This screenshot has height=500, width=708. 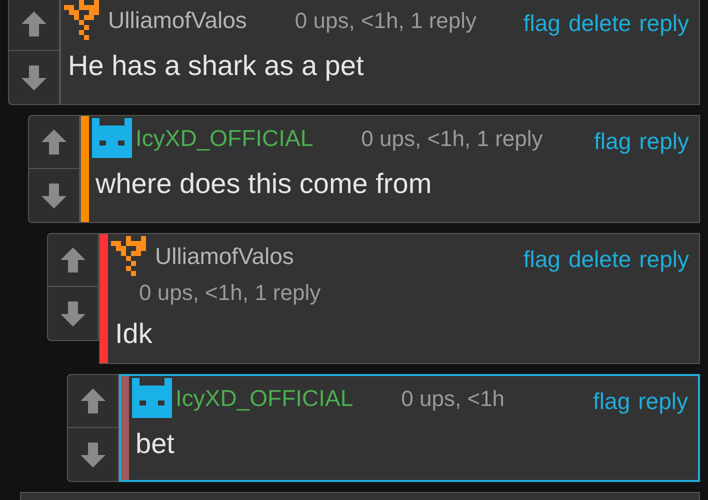 What do you see at coordinates (263, 183) in the screenshot?
I see `comment-text: where does this come from` at bounding box center [263, 183].